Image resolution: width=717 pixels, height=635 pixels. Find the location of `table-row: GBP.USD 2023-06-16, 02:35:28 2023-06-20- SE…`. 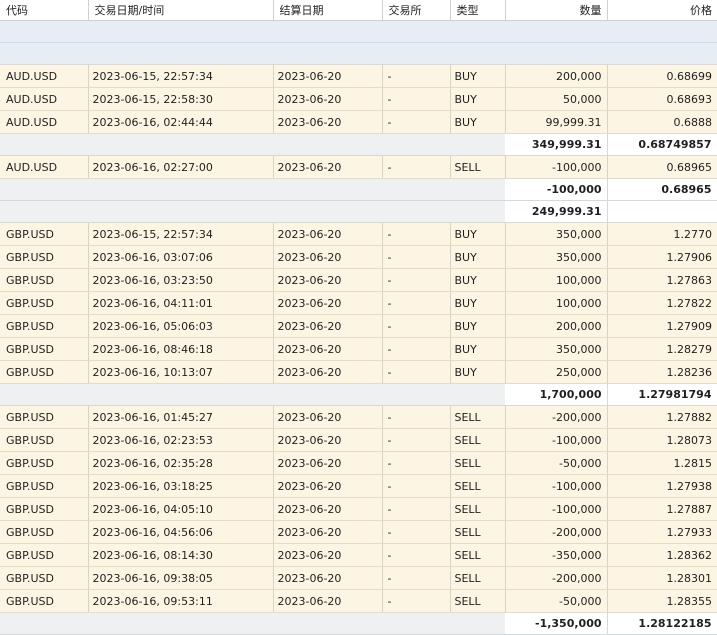

table-row: GBP.USD 2023-06-16, 02:35:28 2023-06-20- SE… is located at coordinates (358, 463).